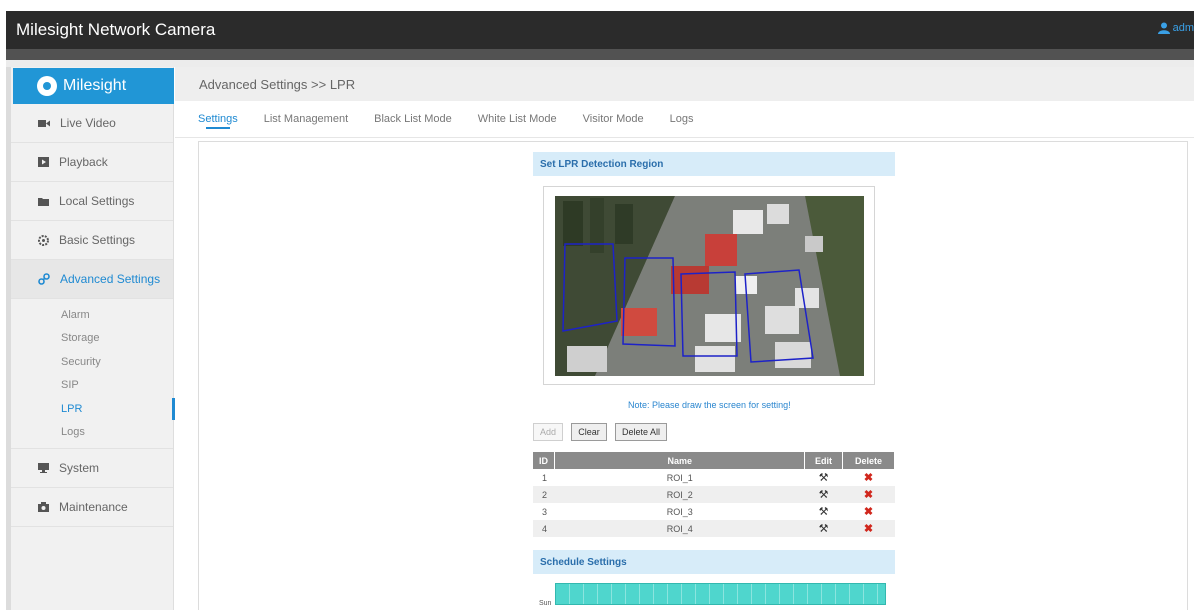 This screenshot has height=610, width=1194. Describe the element at coordinates (641, 432) in the screenshot. I see `delete-all-button: Delete All` at that location.